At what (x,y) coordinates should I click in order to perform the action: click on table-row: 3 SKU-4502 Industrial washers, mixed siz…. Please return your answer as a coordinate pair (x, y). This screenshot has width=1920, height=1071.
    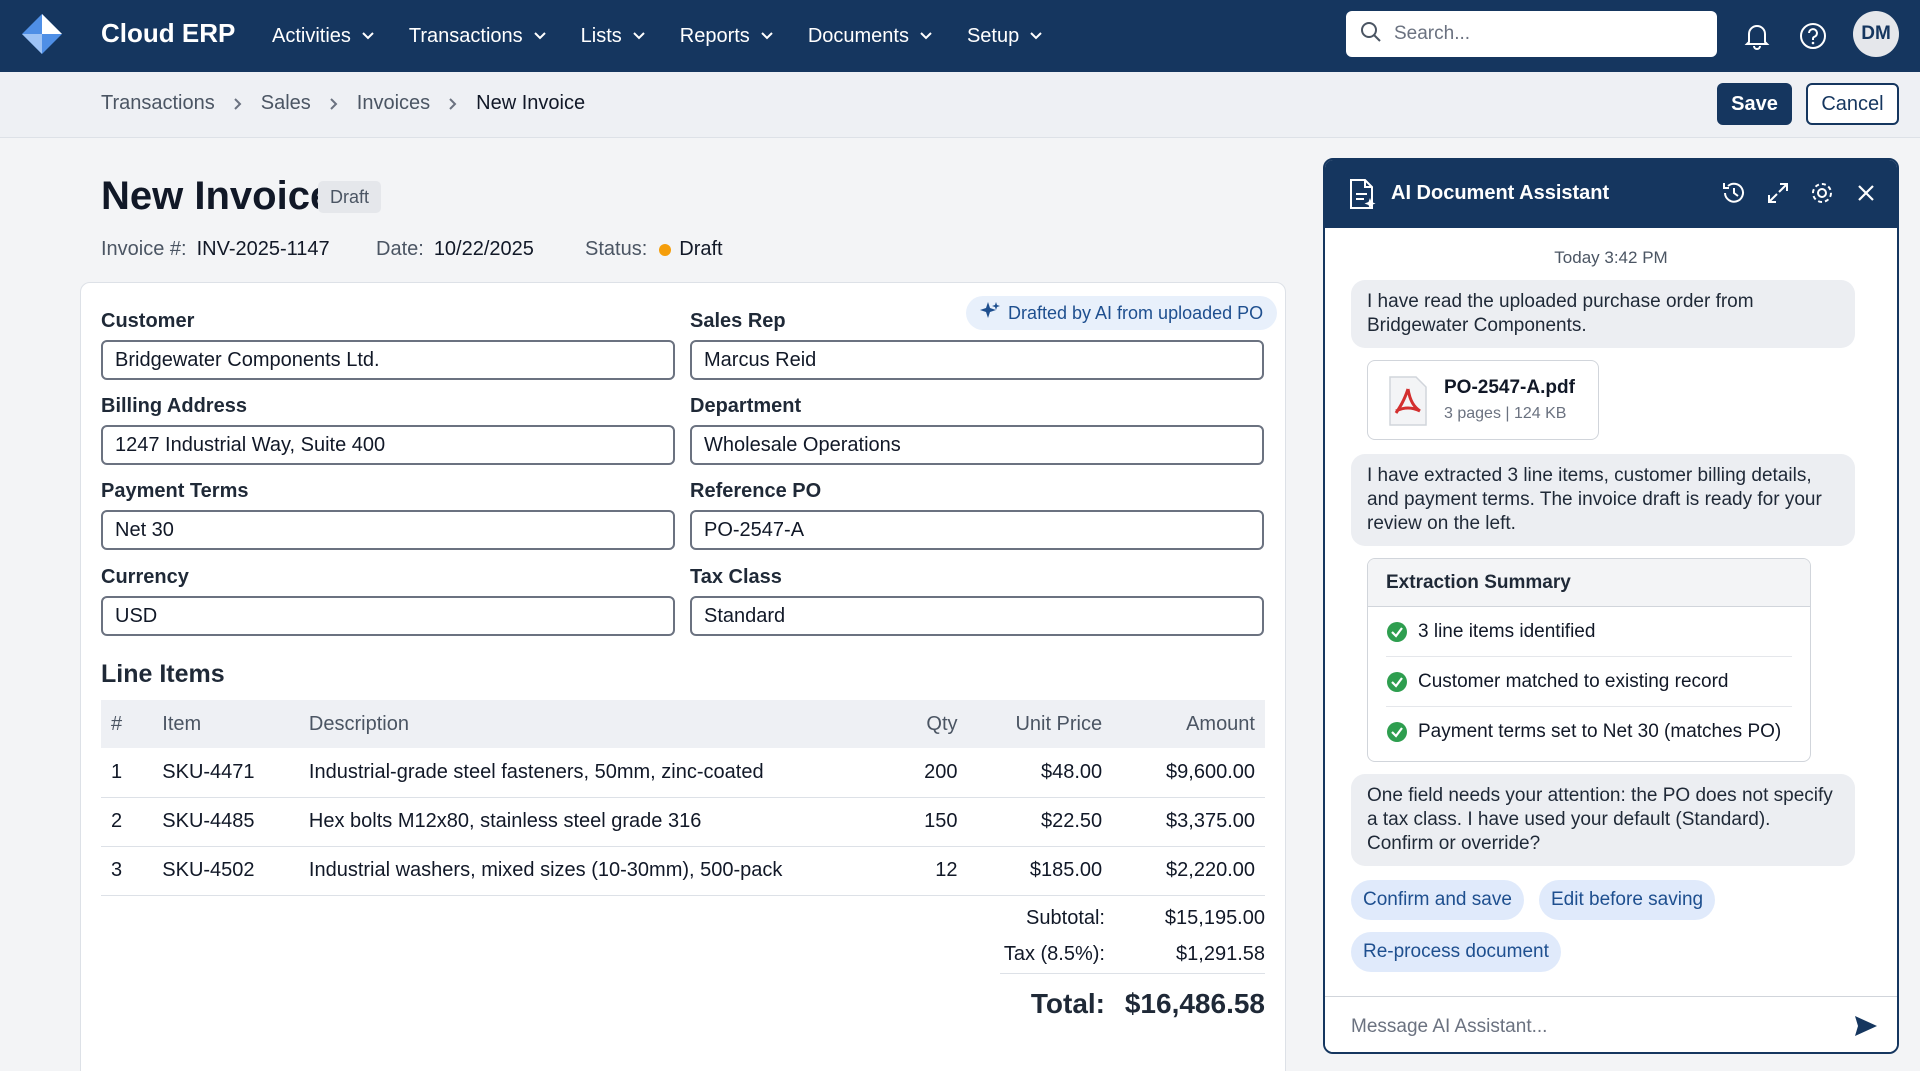
    Looking at the image, I should click on (683, 871).